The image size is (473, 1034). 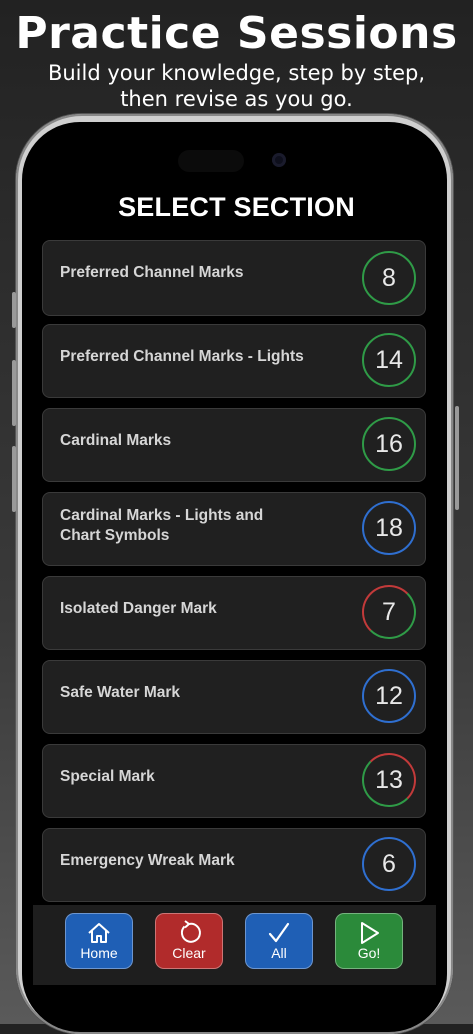 What do you see at coordinates (234, 697) in the screenshot?
I see `section-row-safe-water-mark: Safe Water Mark 12` at bounding box center [234, 697].